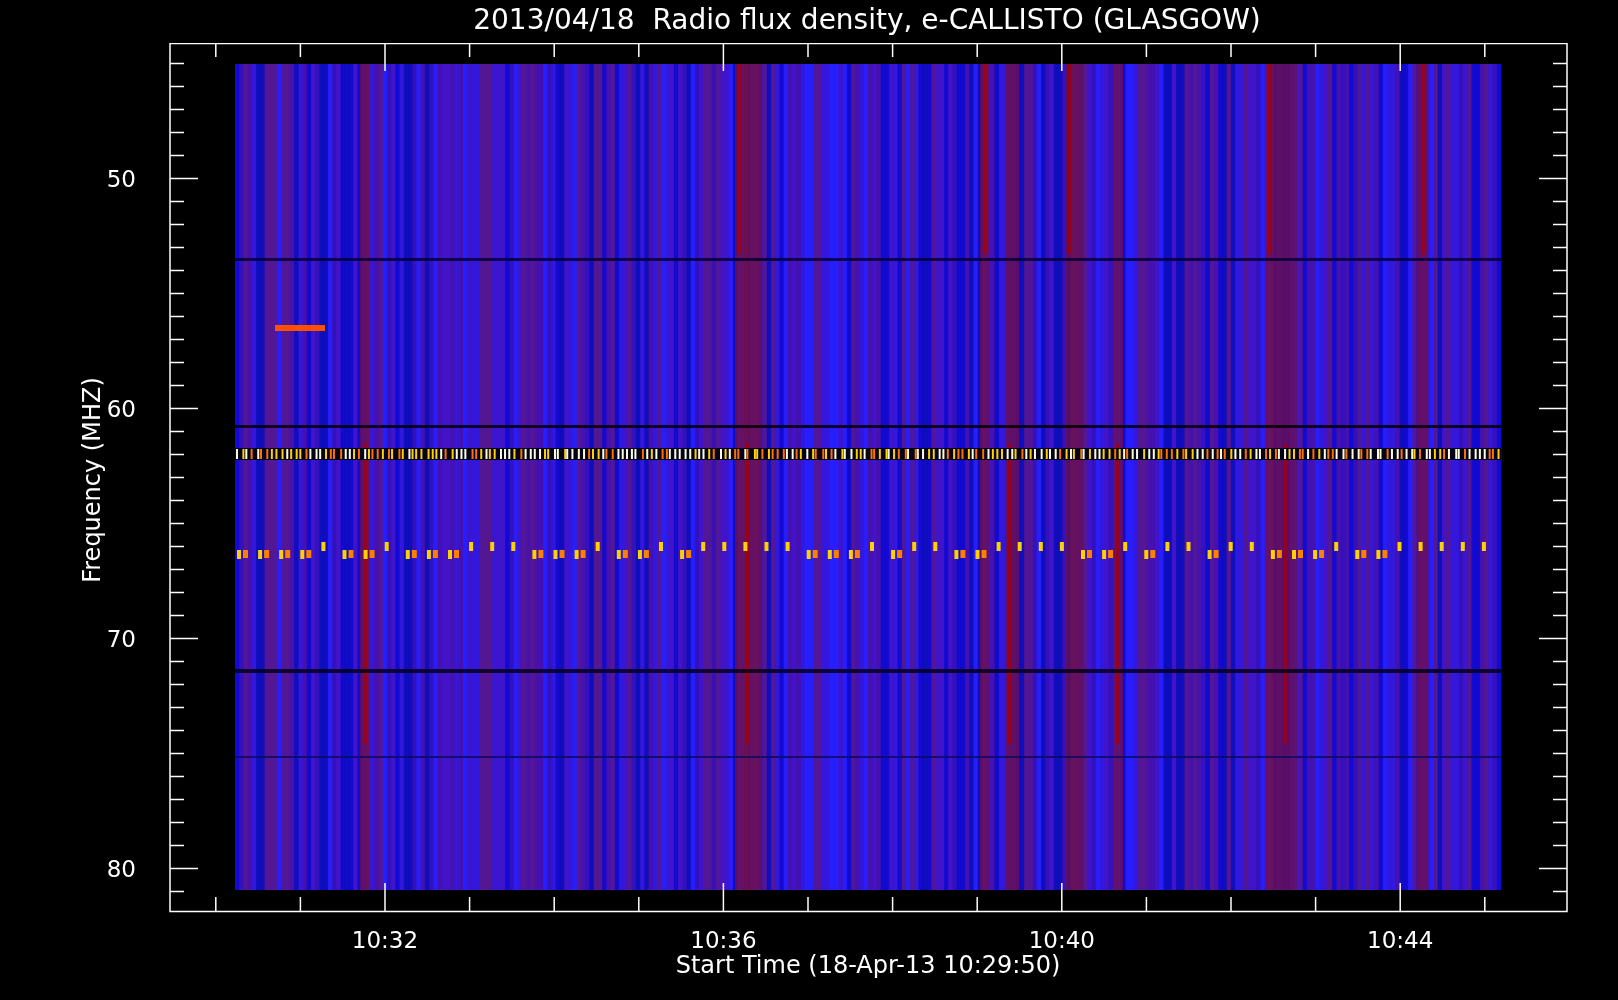 This screenshot has width=1618, height=1000. What do you see at coordinates (1061, 940) in the screenshot?
I see `x-tick-label: 10:40` at bounding box center [1061, 940].